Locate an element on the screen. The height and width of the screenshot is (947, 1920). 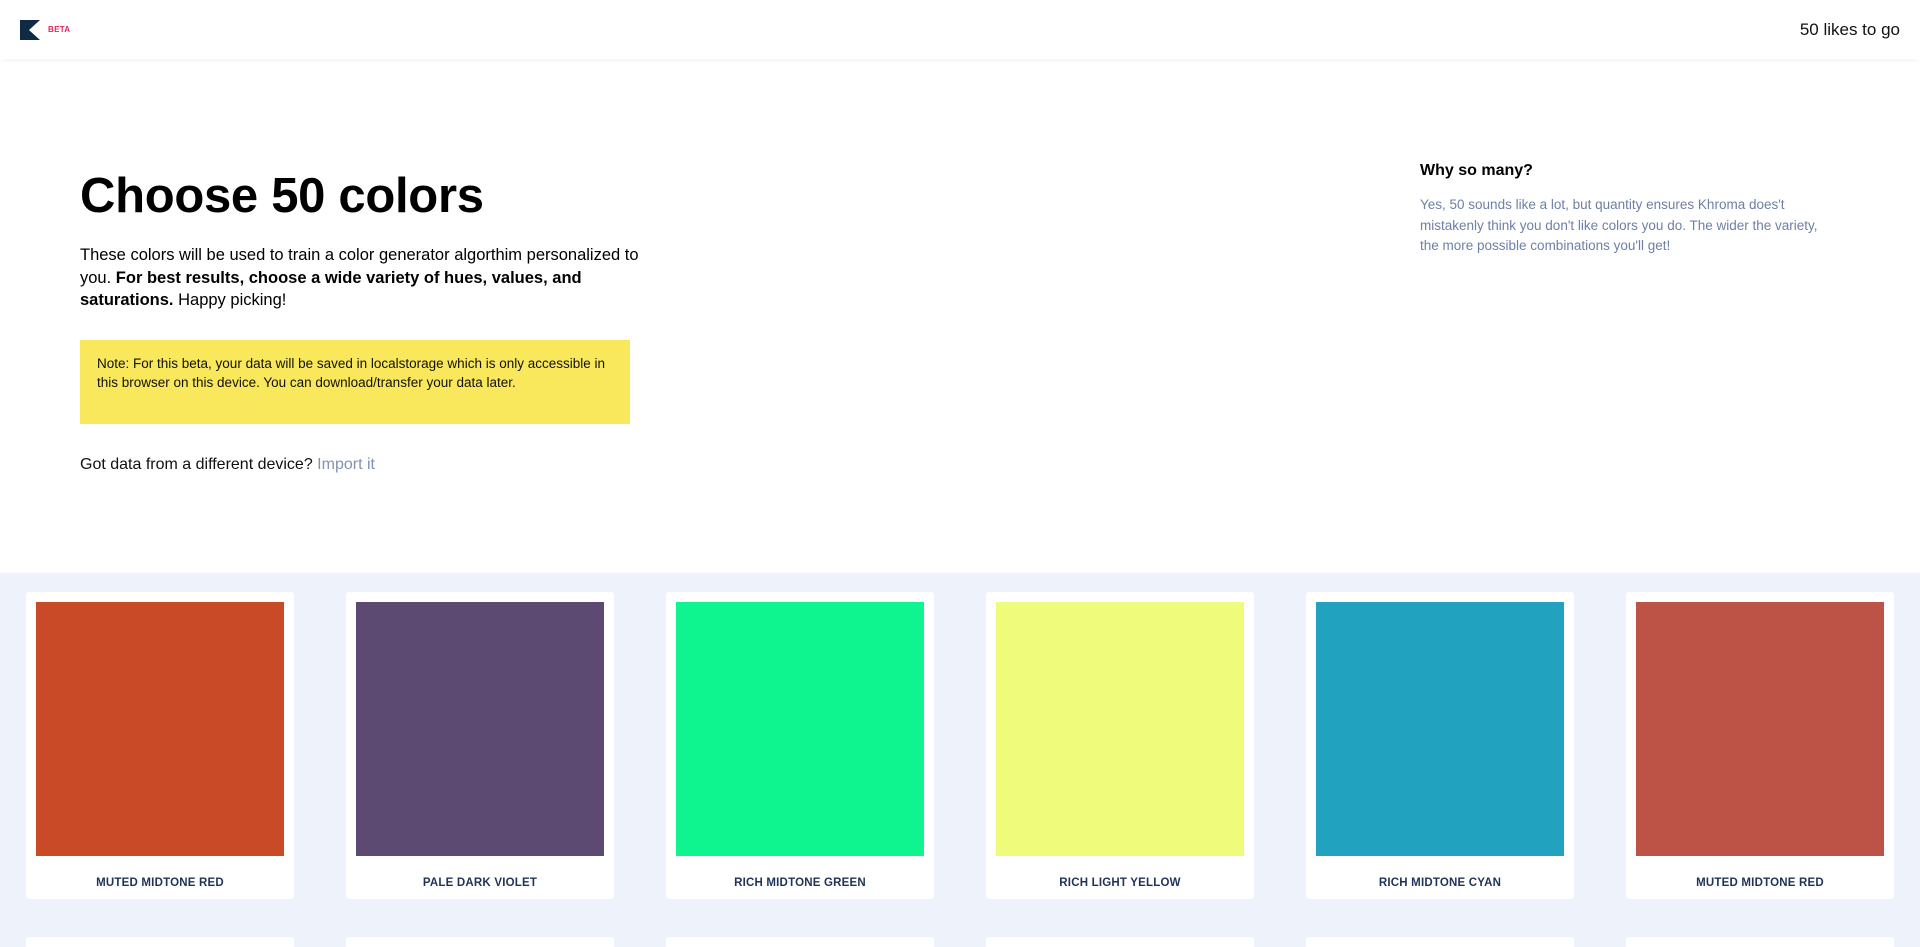
color-label: RICH LIGHT YELLOW is located at coordinates (1120, 883).